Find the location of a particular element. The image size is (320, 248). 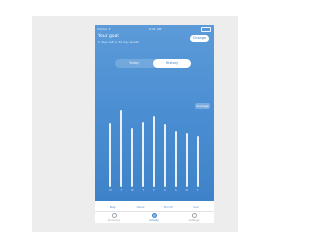

change-button: Change is located at coordinates (199, 38).